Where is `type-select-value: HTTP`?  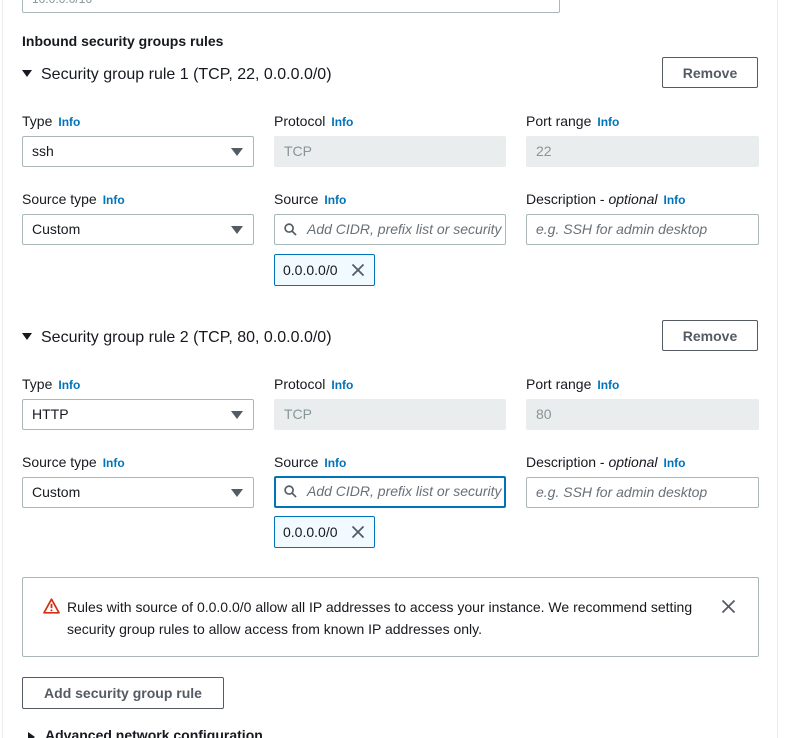
type-select-value: HTTP is located at coordinates (50, 414).